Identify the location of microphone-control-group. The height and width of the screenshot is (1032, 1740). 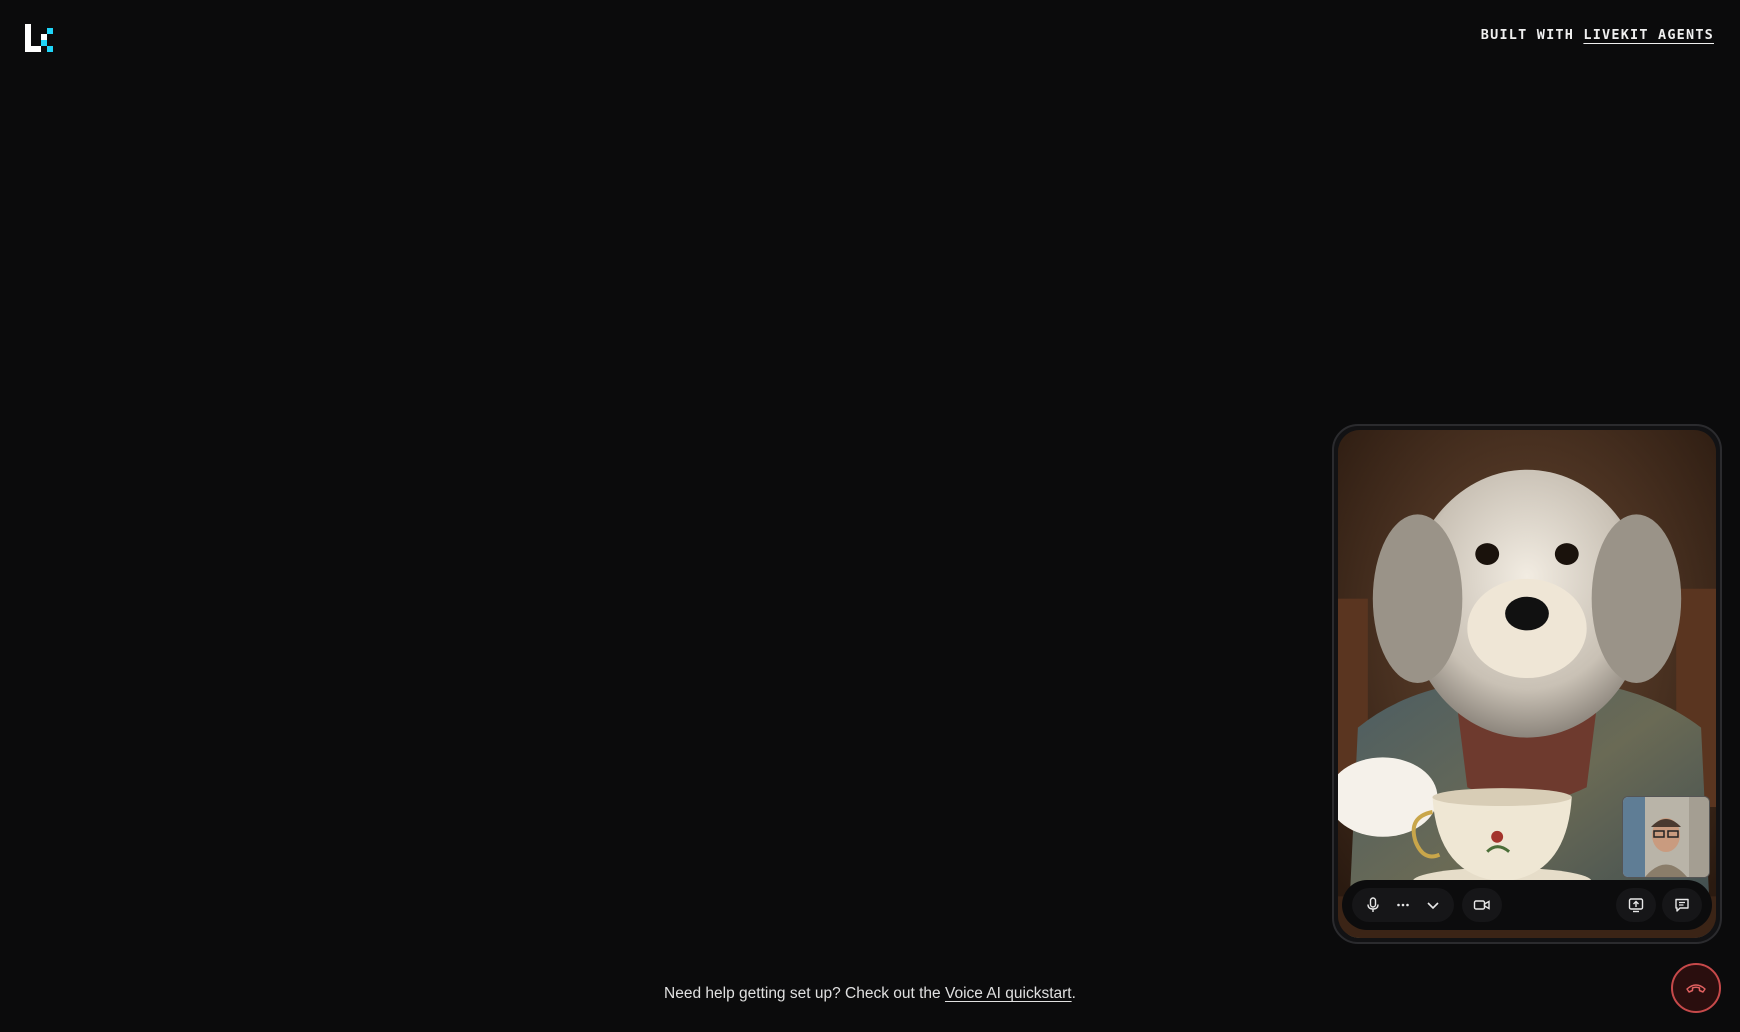
(1403, 905).